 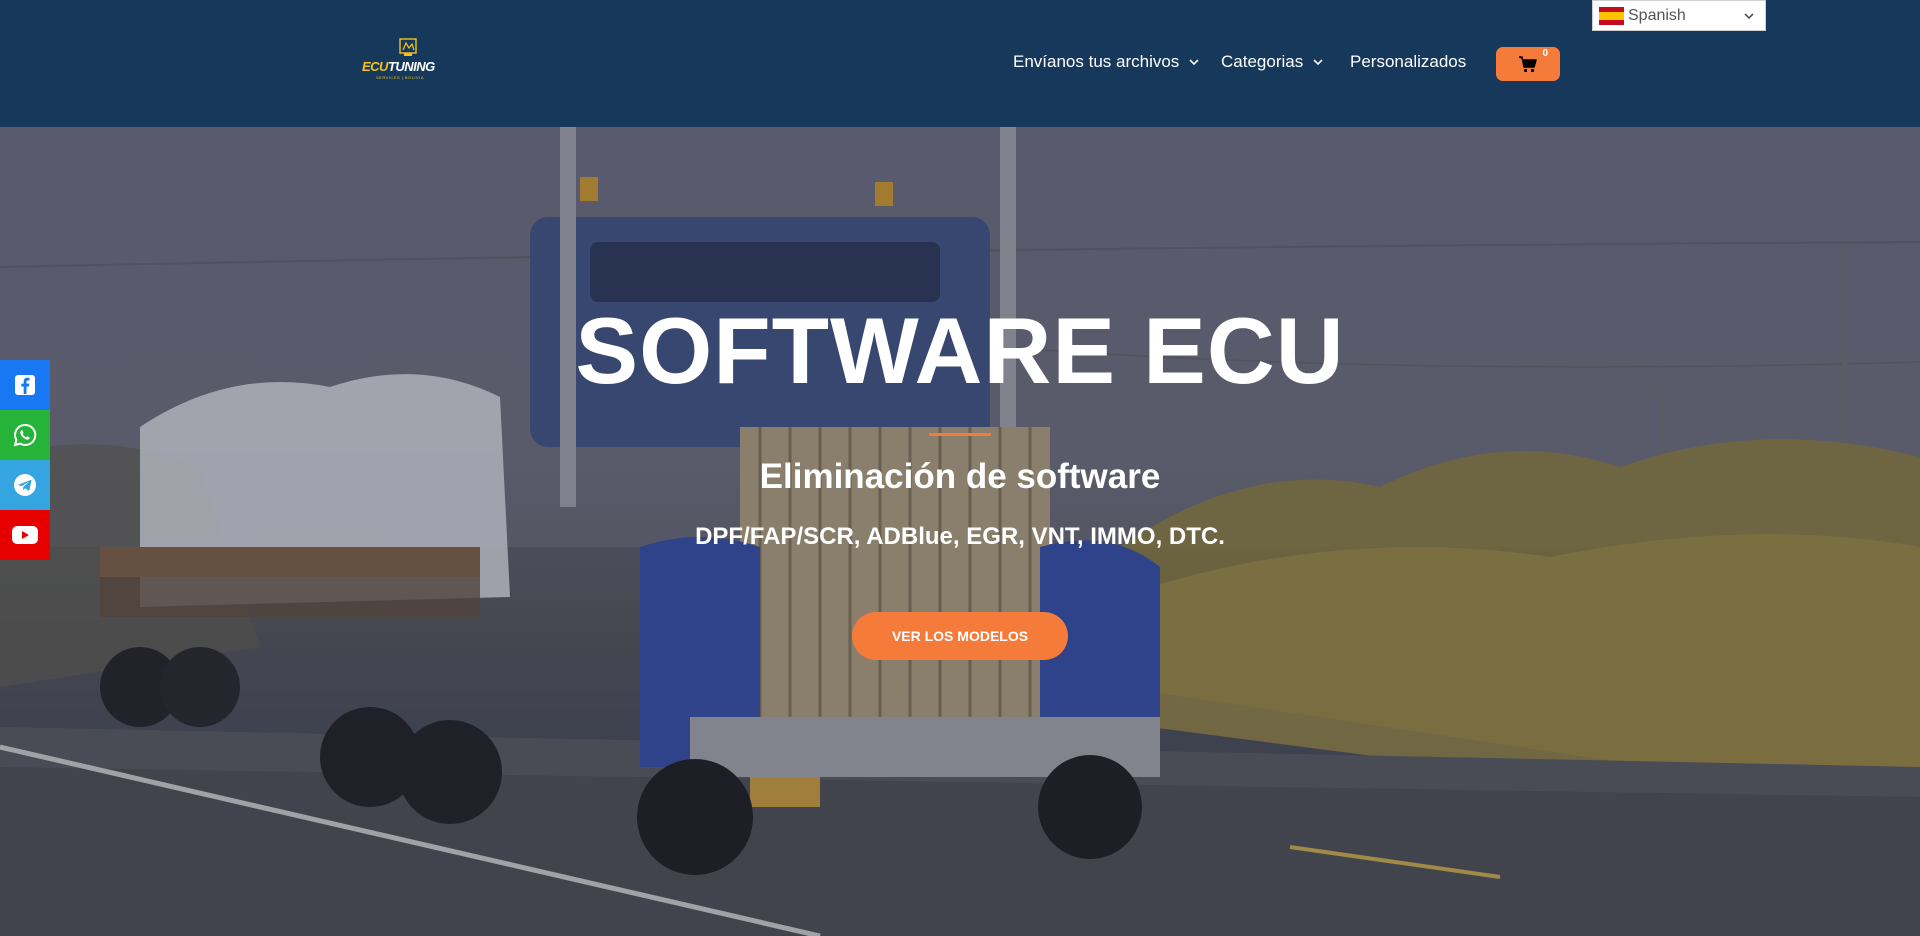 I want to click on logo-tagline: SERVICES | BOLIVIA, so click(x=400, y=77).